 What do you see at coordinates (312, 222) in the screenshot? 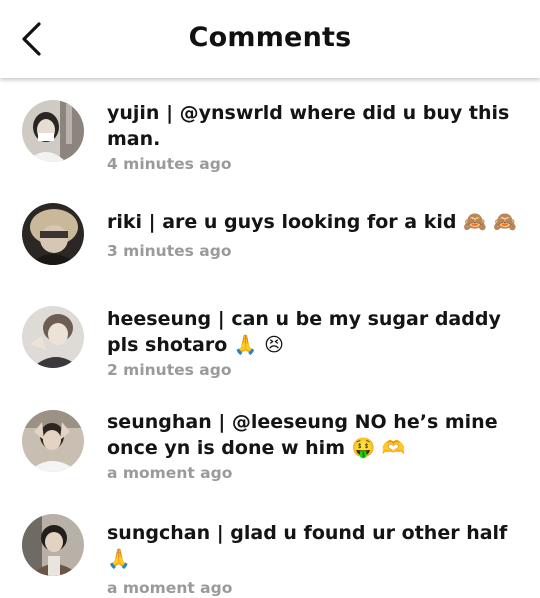
I see `comment-text: riki | are u guys looking for a kid 🙈 🙈` at bounding box center [312, 222].